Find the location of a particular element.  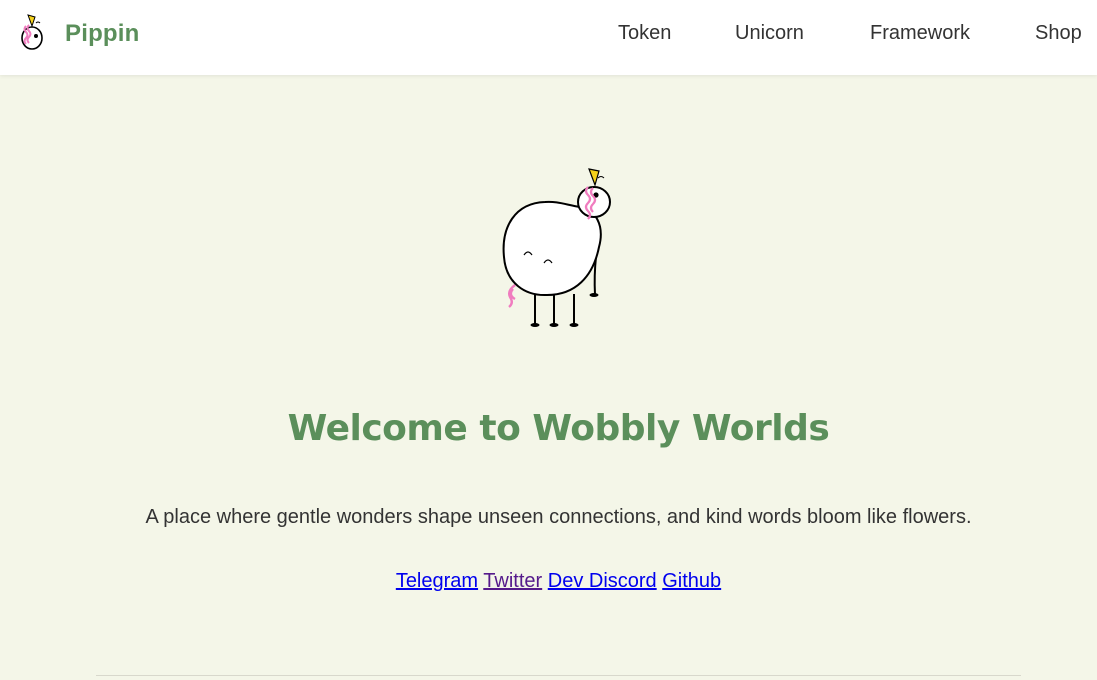

pippin-unicorn-logo-icon is located at coordinates (32, 32).